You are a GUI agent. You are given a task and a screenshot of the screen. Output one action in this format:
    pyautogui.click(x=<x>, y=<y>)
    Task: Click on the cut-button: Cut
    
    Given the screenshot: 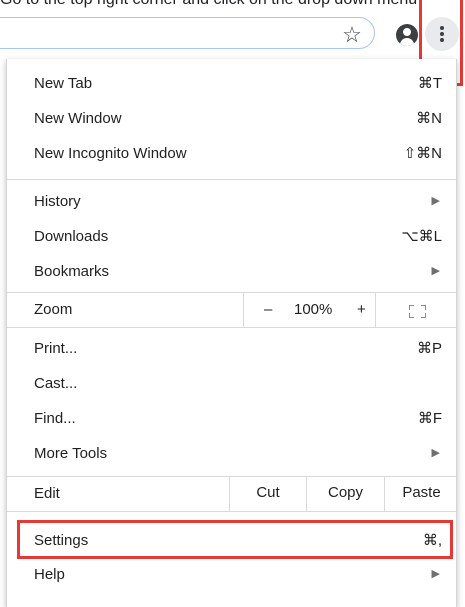 What is the action you would take?
    pyautogui.click(x=267, y=494)
    